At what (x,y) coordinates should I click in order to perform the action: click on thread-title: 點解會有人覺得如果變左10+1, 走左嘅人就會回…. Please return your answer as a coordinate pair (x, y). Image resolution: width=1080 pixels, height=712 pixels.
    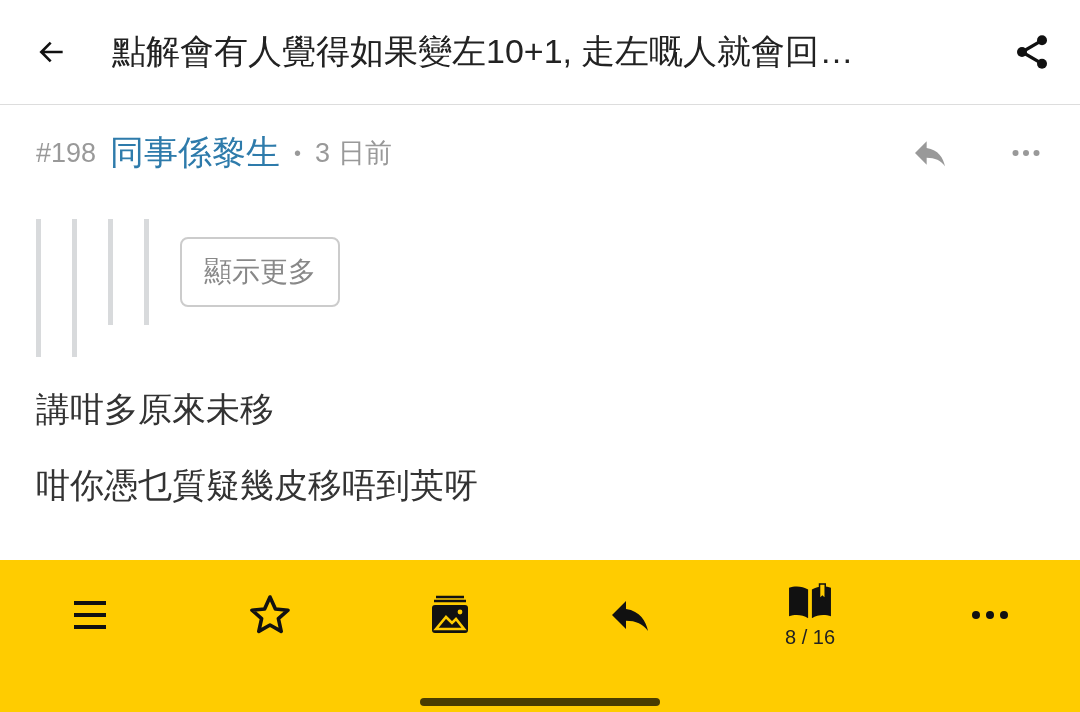
    Looking at the image, I should click on (483, 51).